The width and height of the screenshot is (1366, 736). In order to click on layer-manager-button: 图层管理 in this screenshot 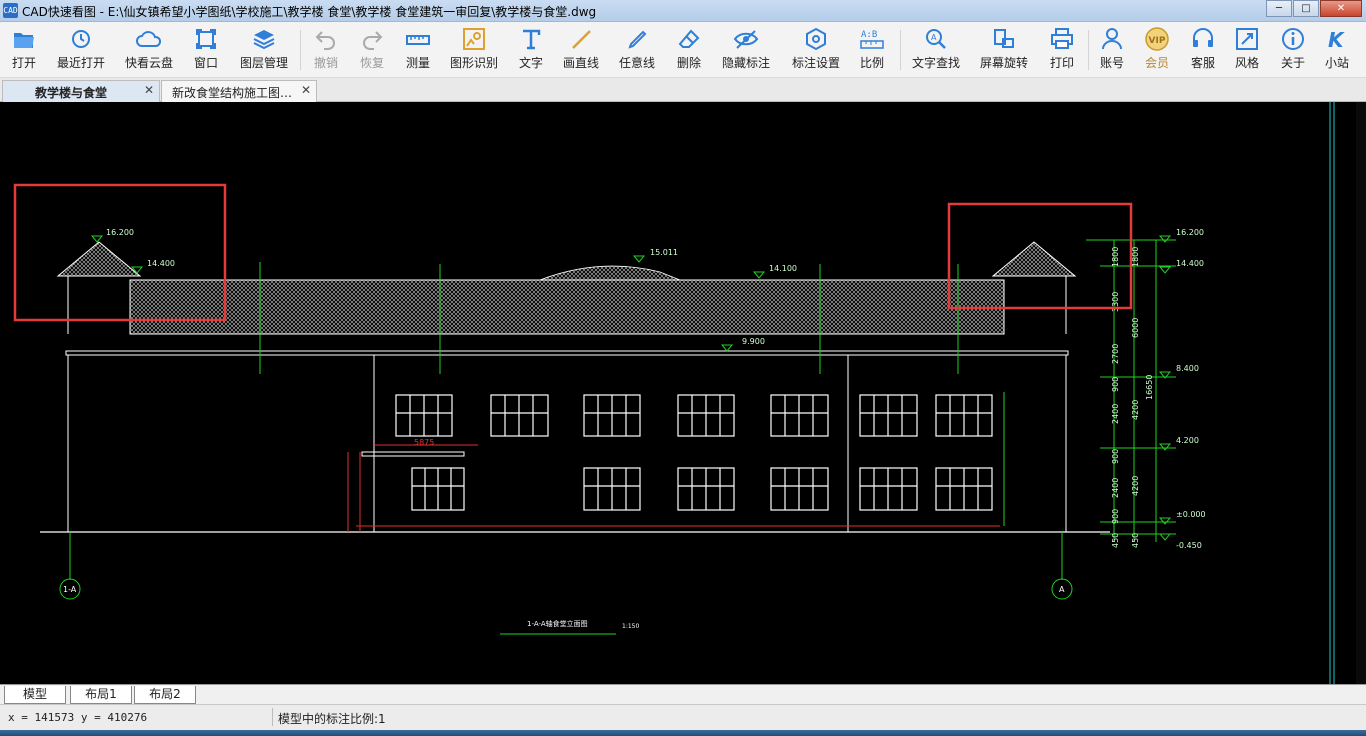, I will do `click(264, 50)`.